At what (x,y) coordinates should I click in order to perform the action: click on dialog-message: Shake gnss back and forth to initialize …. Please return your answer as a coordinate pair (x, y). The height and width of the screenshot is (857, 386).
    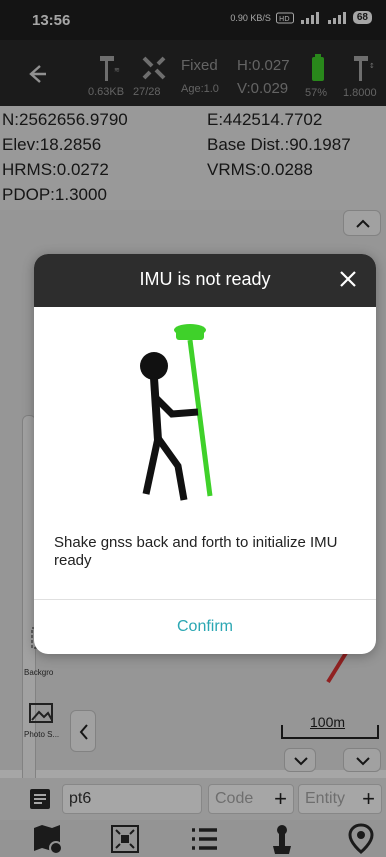
    Looking at the image, I should click on (196, 551).